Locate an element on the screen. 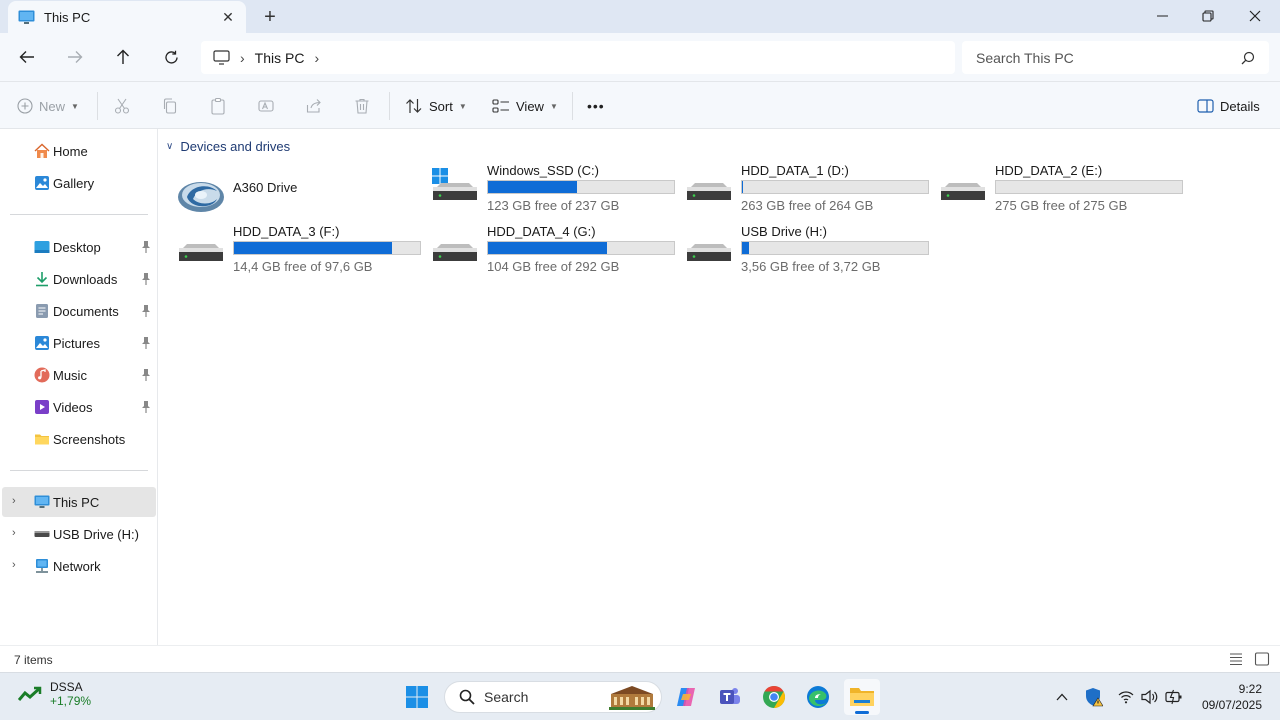  sidebar-item-pictures: Pictures is located at coordinates (79, 343).